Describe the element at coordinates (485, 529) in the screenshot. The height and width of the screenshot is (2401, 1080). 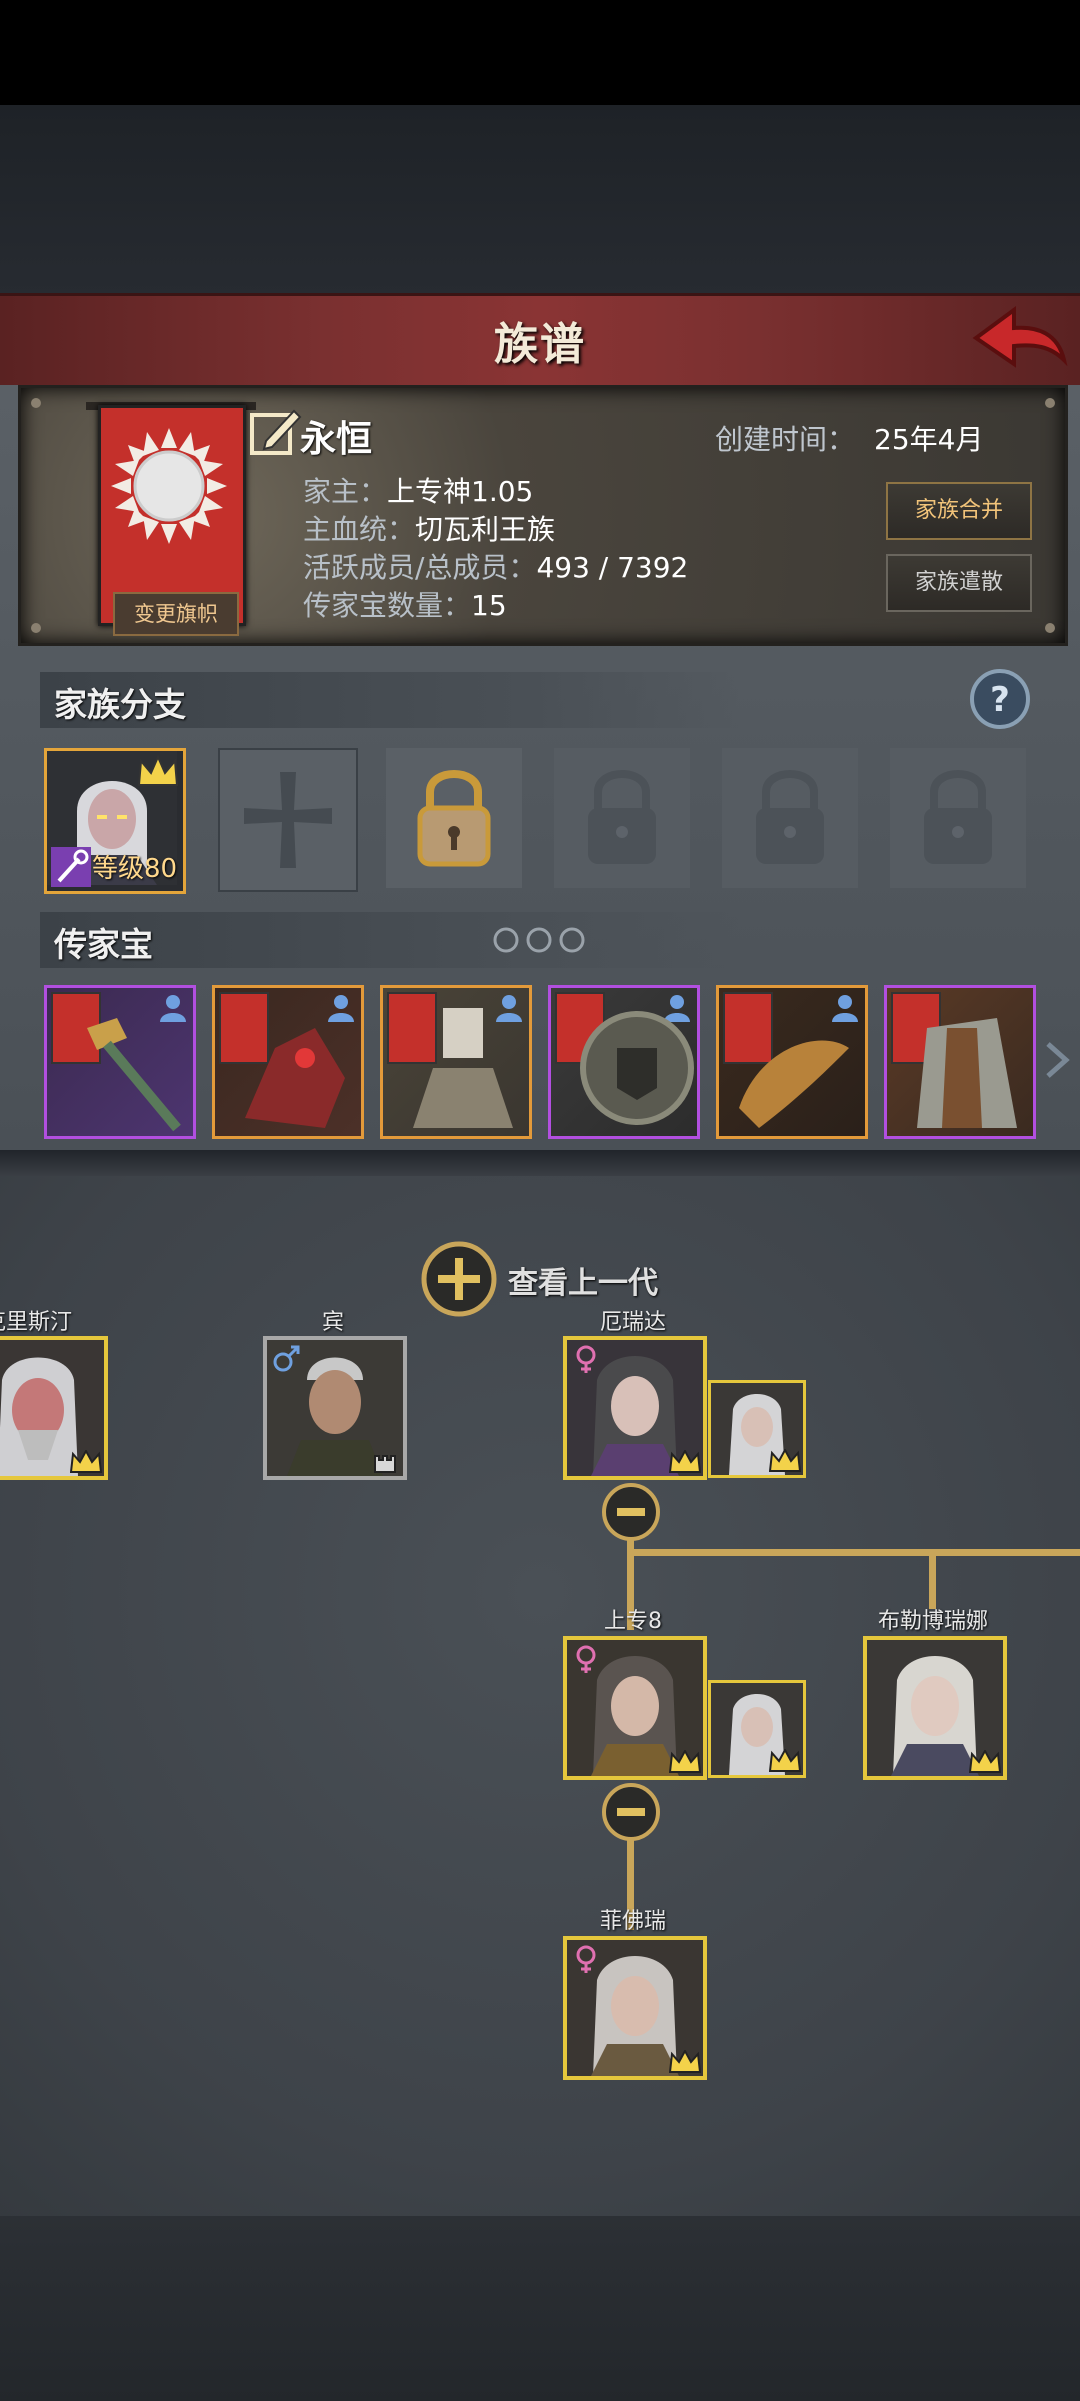
I see `bloodline-value: 切瓦利王族` at that location.